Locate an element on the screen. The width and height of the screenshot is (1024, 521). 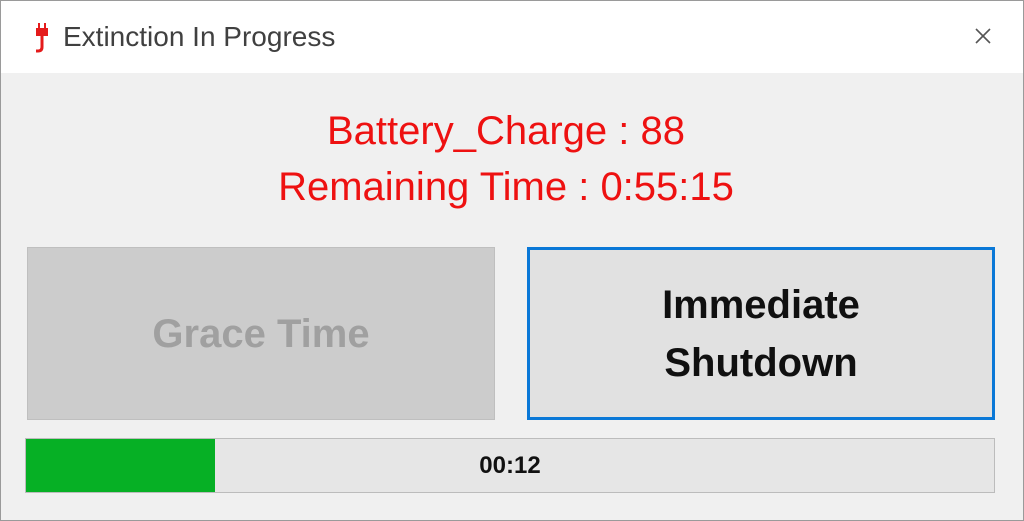
title-bar: Extinction In Progress is located at coordinates (512, 37).